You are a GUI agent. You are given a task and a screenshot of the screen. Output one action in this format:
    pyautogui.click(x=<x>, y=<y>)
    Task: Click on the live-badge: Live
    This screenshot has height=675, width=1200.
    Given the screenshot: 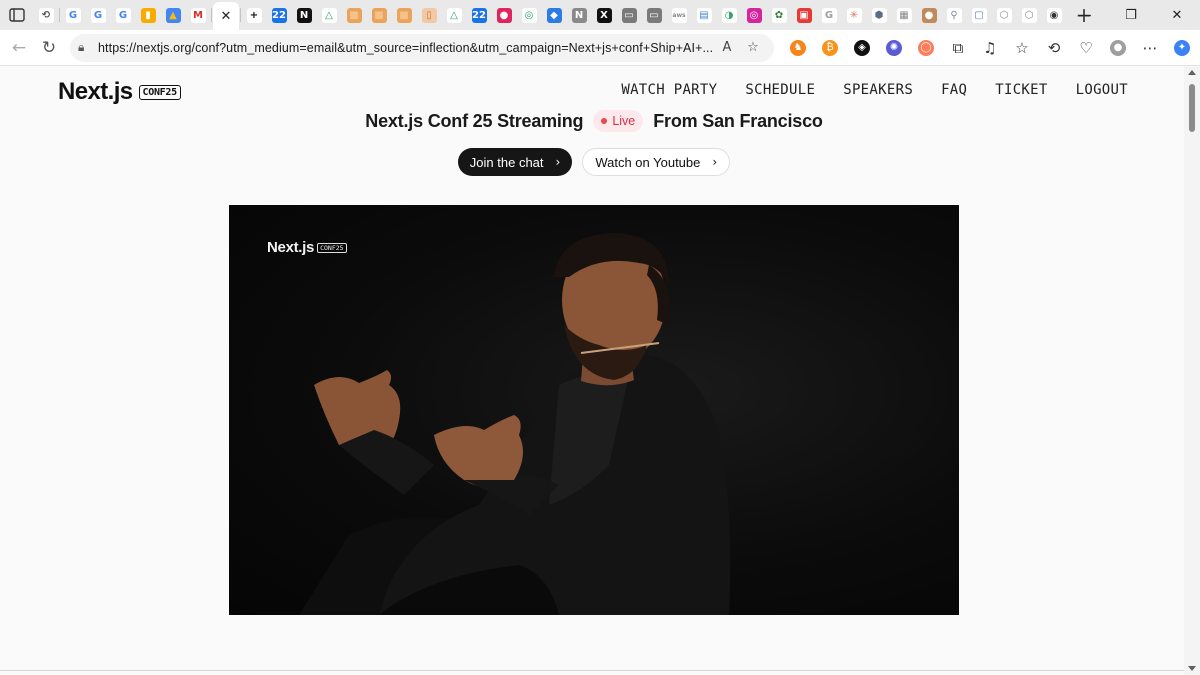 What is the action you would take?
    pyautogui.click(x=618, y=121)
    